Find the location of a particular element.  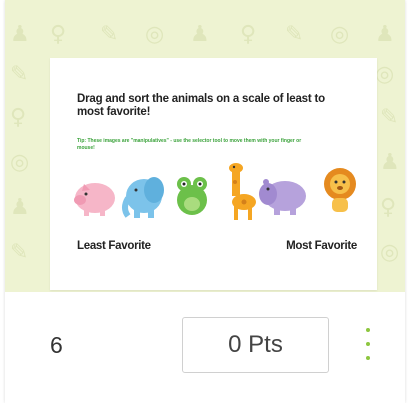

more-options-icon is located at coordinates (368, 344).